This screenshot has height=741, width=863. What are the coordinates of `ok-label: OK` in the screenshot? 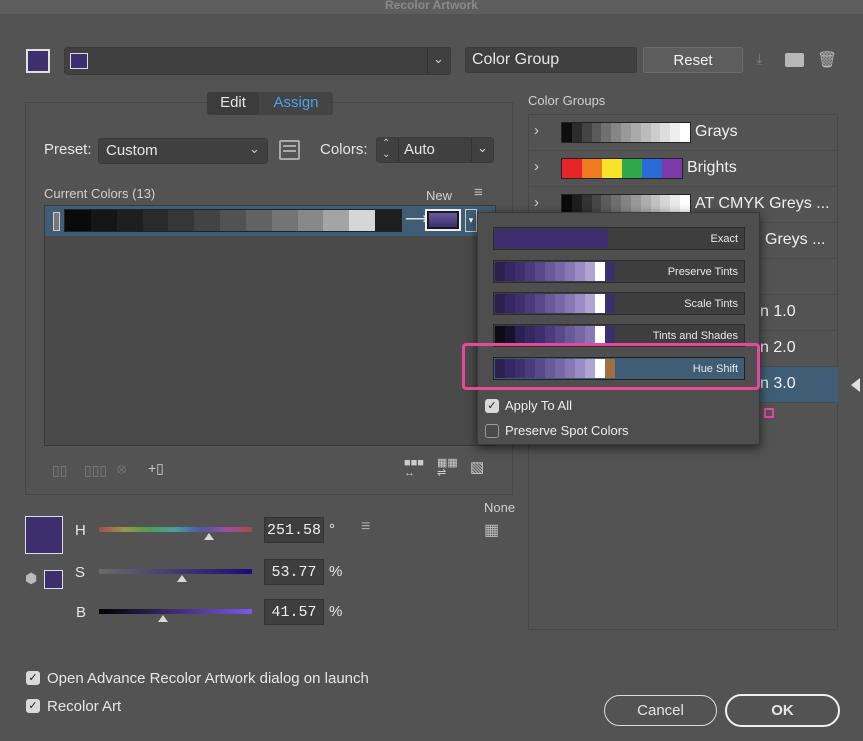 It's located at (782, 710).